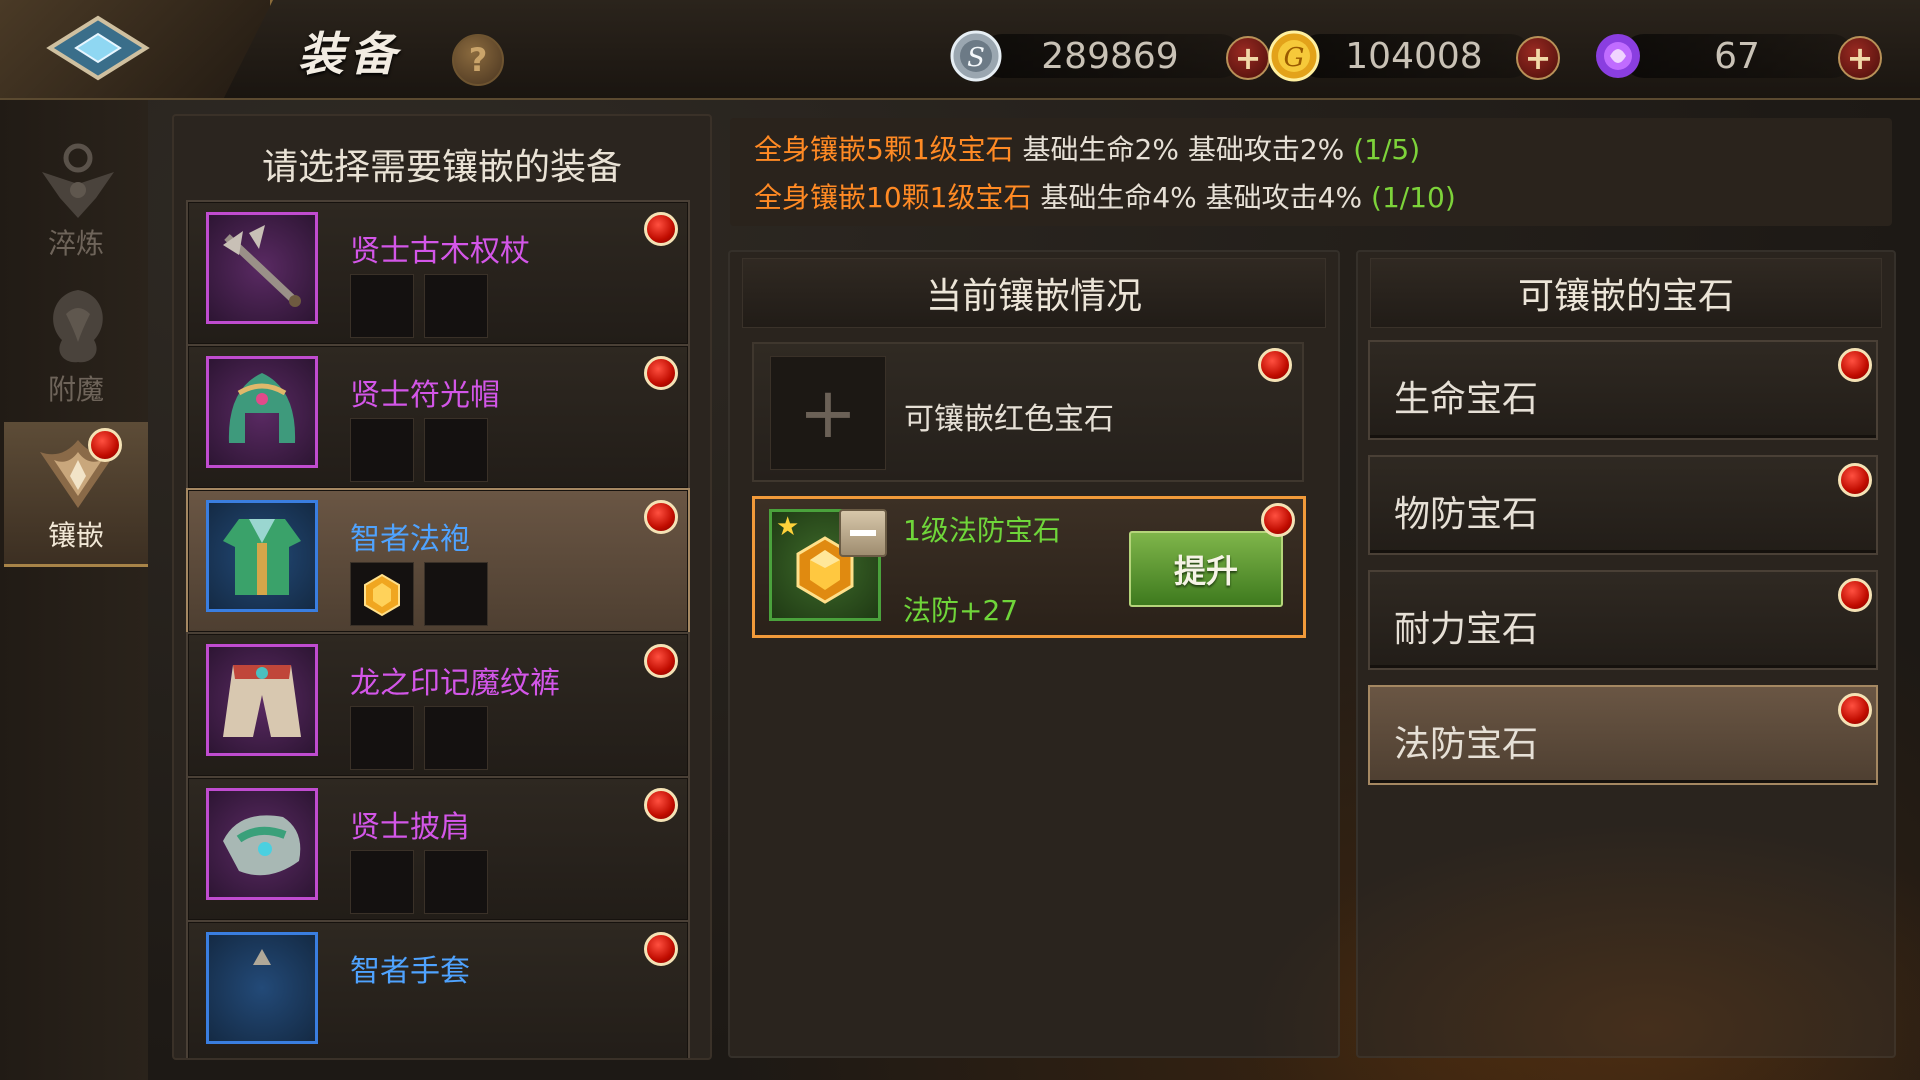  Describe the element at coordinates (75, 243) in the screenshot. I see `sidebar-item-label: 淬炼` at that location.